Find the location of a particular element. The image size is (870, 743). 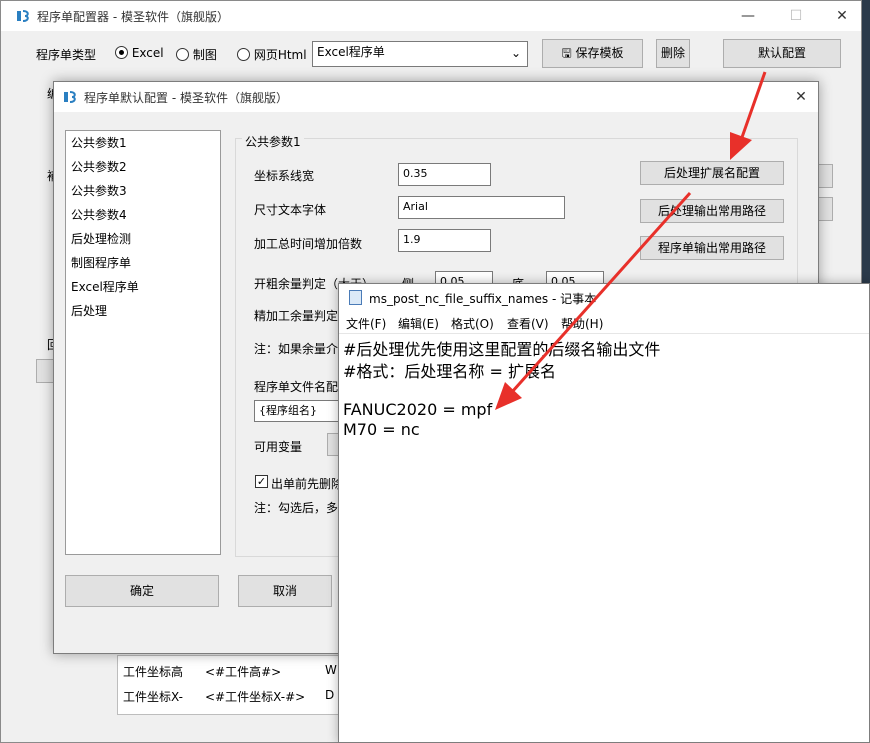

arrow-to-suffix-line is located at coordinates (601, 292).